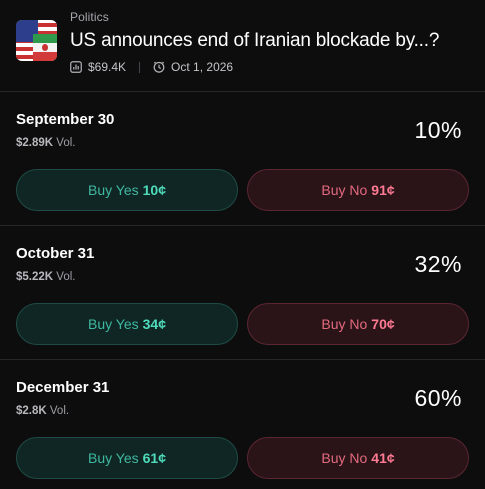 The width and height of the screenshot is (485, 489). Describe the element at coordinates (383, 190) in the screenshot. I see `buy-no-price: 91¢` at that location.